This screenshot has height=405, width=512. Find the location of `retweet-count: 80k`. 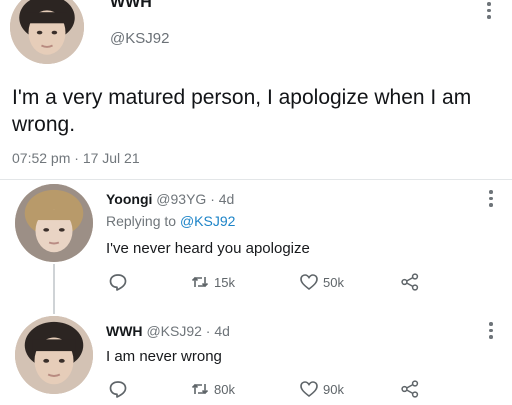

retweet-count: 80k is located at coordinates (224, 389).